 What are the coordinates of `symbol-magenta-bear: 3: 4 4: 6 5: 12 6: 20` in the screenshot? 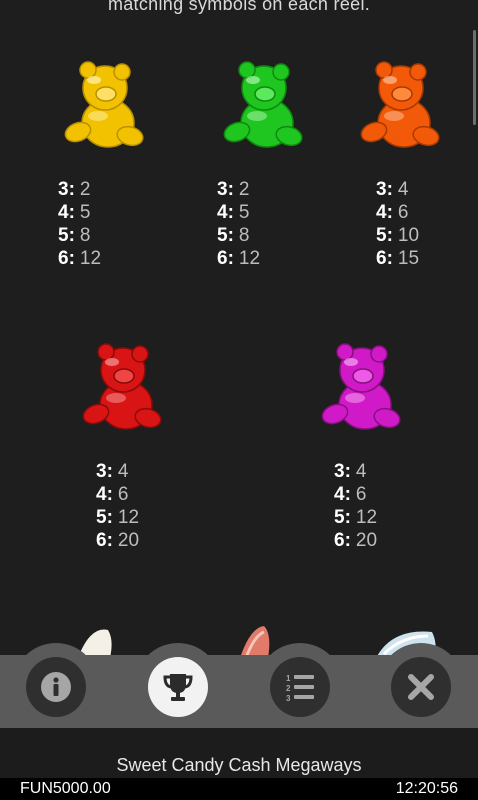 It's located at (377, 460).